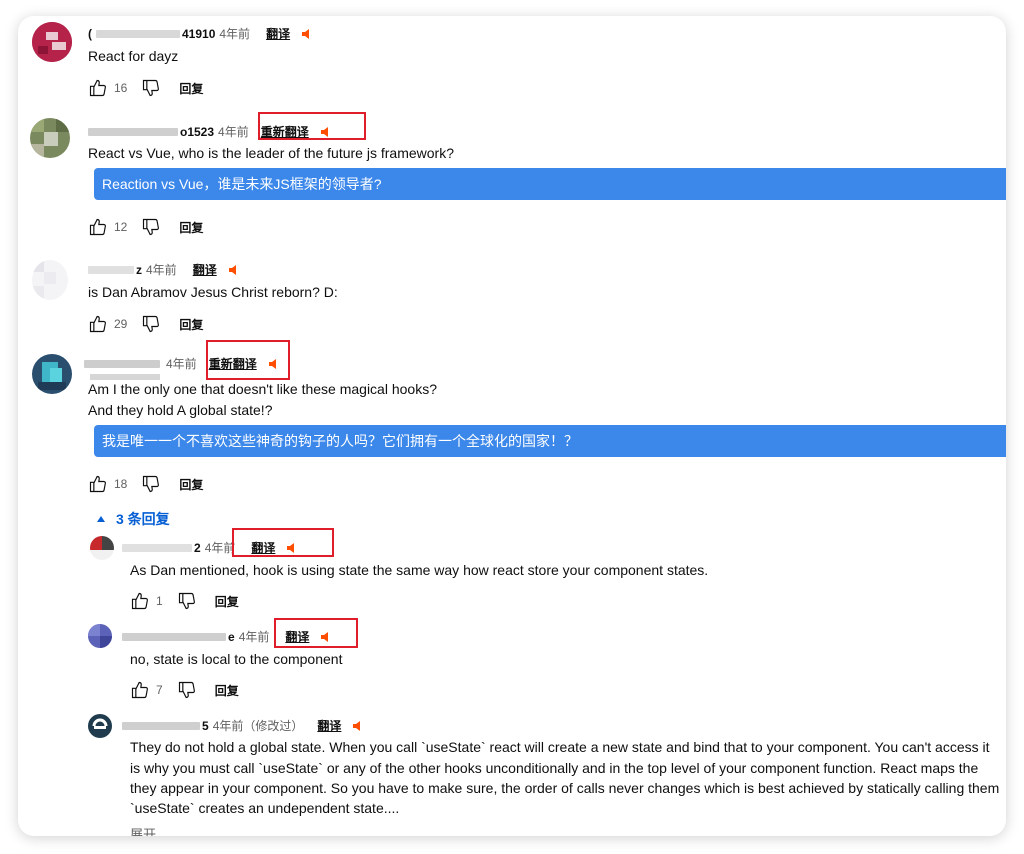 This screenshot has width=1024, height=854. What do you see at coordinates (121, 227) in the screenshot?
I see `like-count: 12` at bounding box center [121, 227].